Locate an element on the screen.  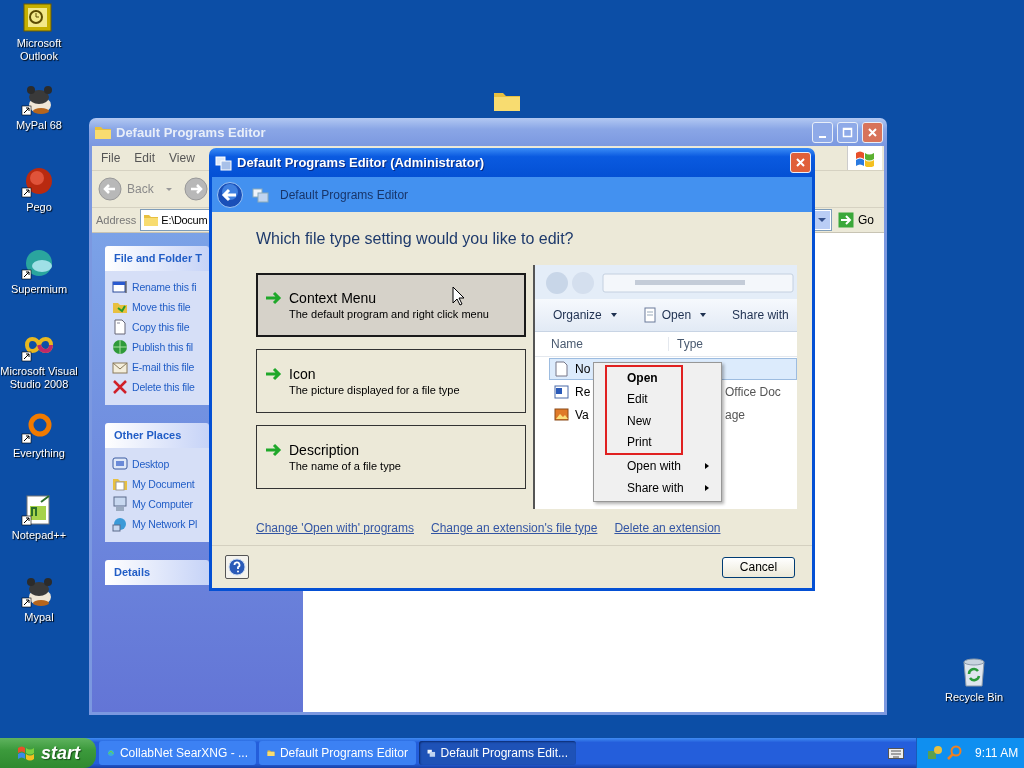
clock: 9:11 AM is located at coordinates (997, 753).